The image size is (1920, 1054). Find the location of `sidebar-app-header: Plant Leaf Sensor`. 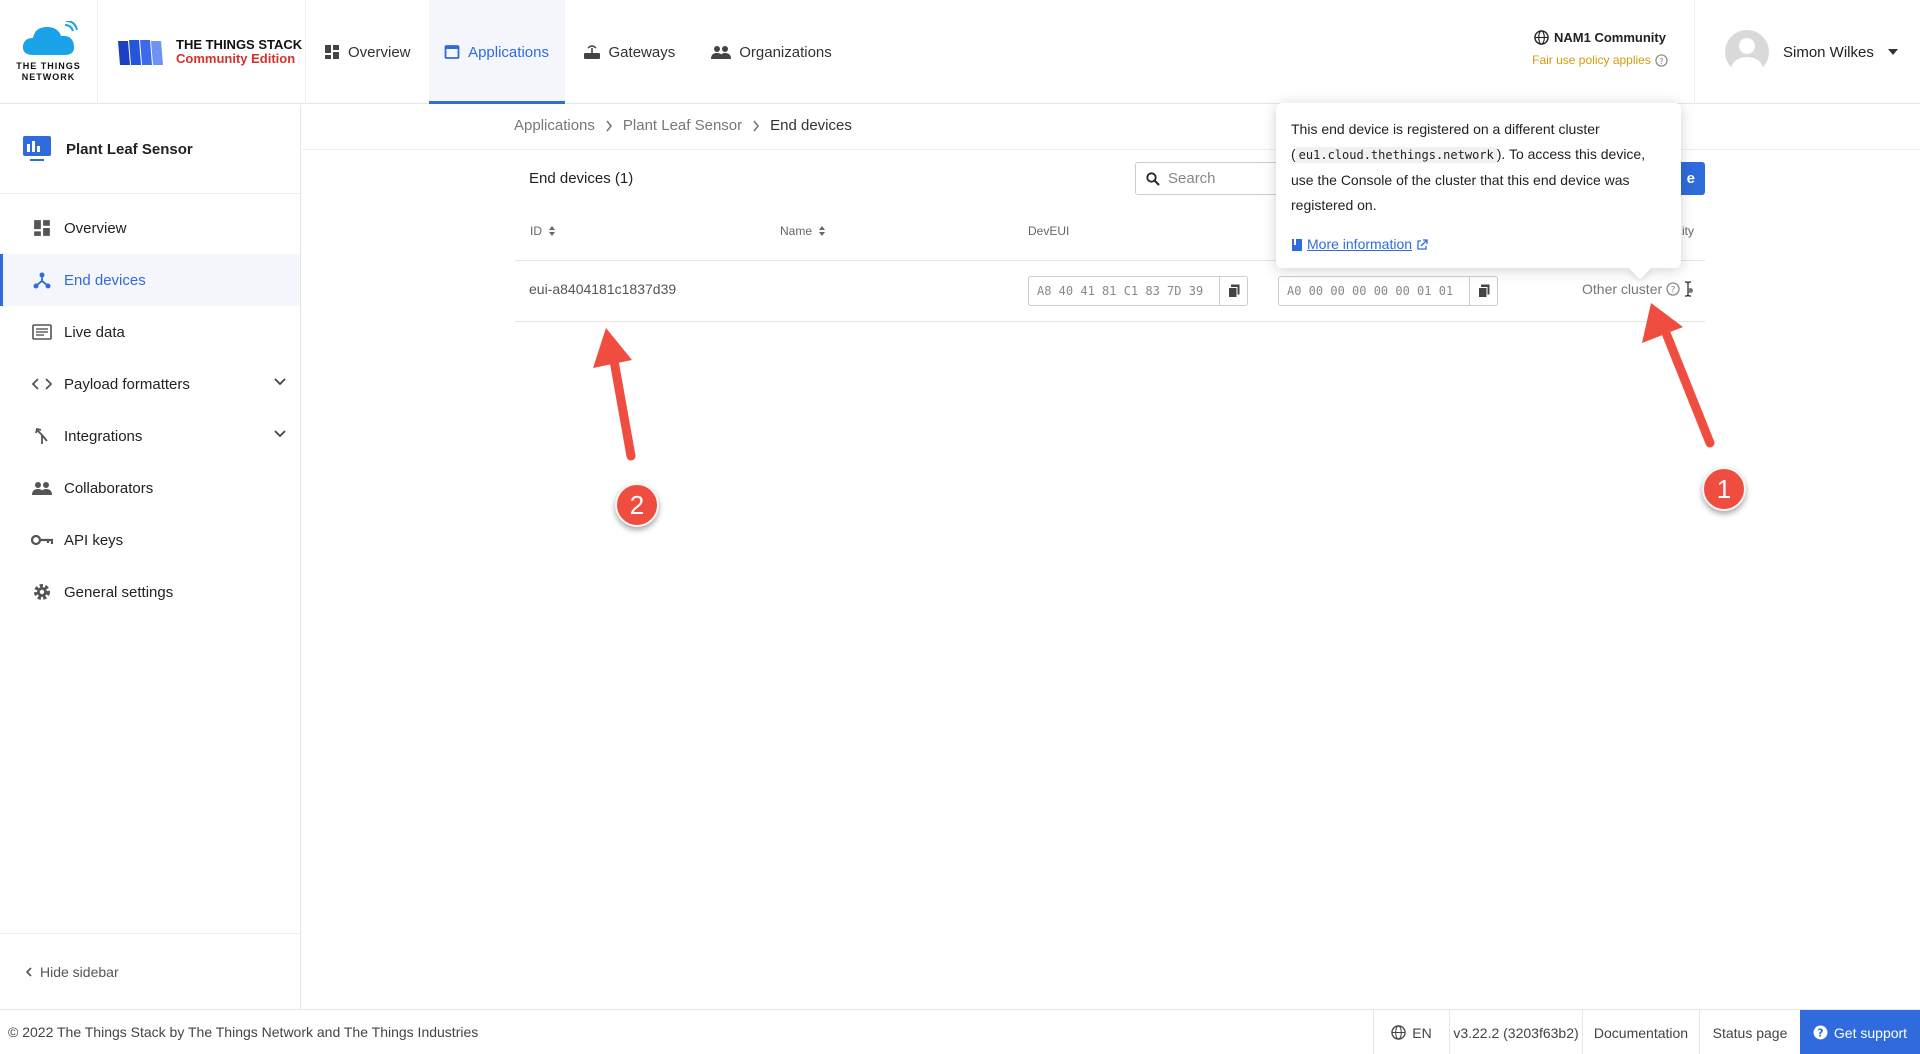

sidebar-app-header: Plant Leaf Sensor is located at coordinates (150, 149).